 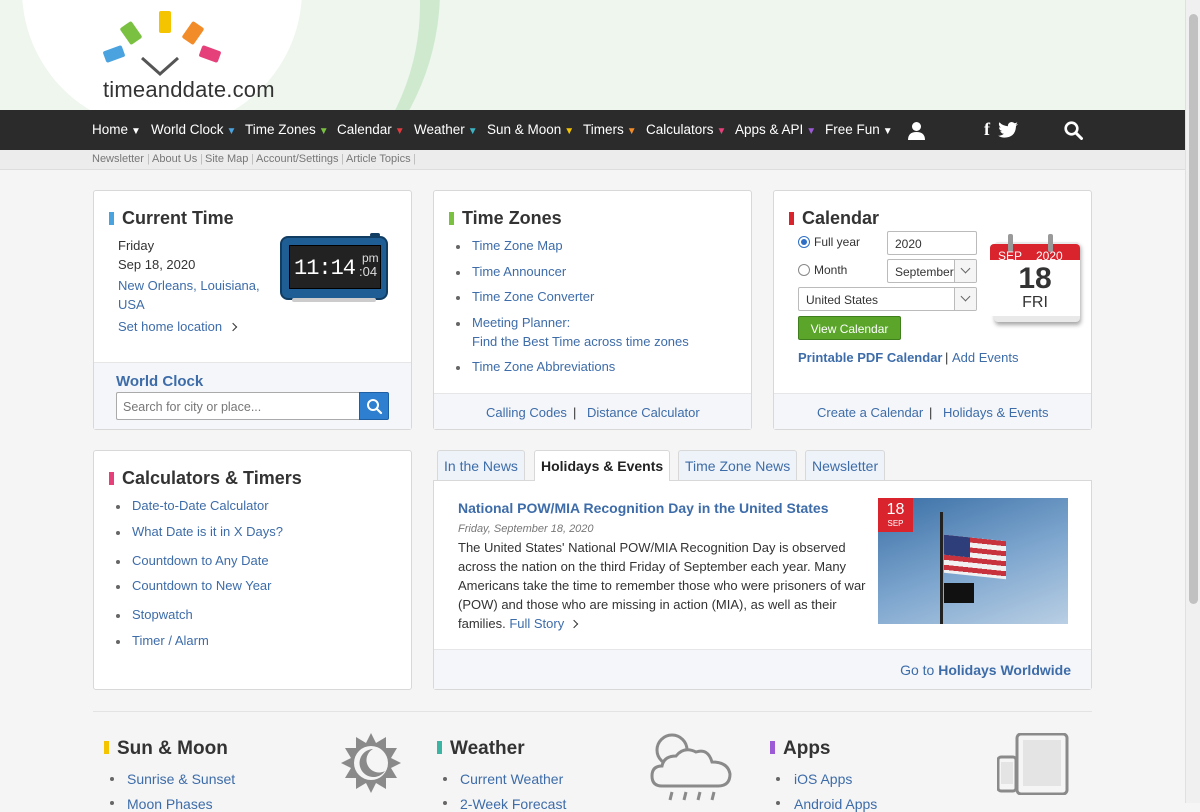 What do you see at coordinates (580, 341) in the screenshot?
I see `link-meeting-planner-sub: Find the Best Time across time zones` at bounding box center [580, 341].